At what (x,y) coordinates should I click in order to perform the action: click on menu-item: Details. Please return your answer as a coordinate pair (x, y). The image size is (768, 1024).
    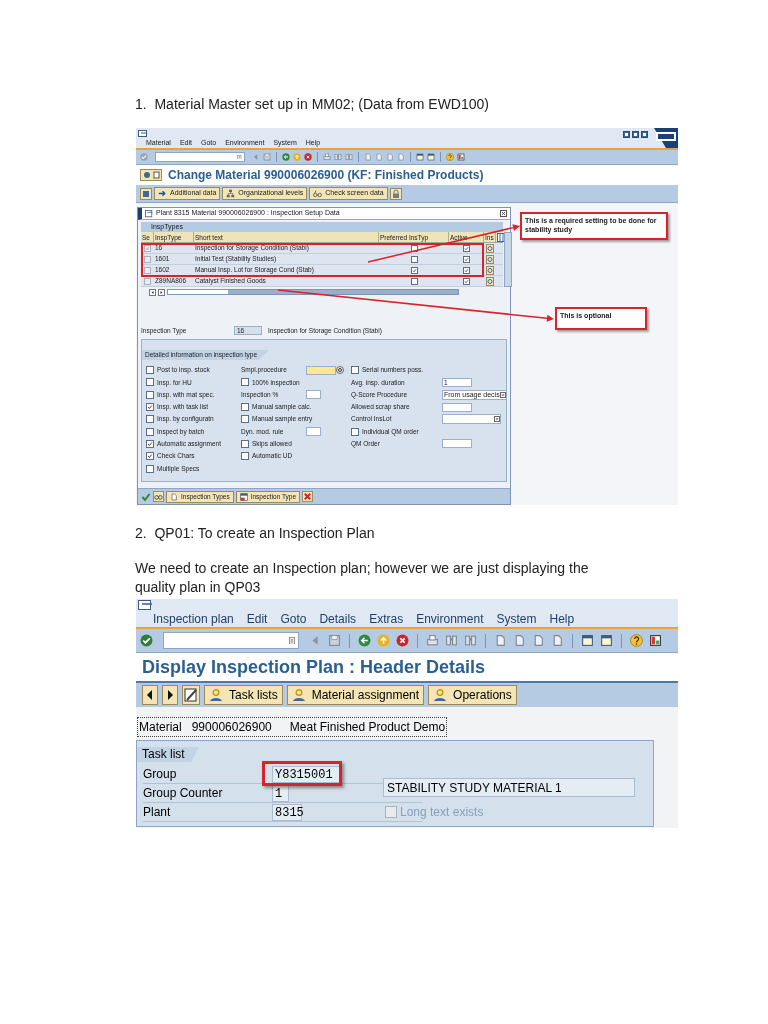
    Looking at the image, I should click on (338, 619).